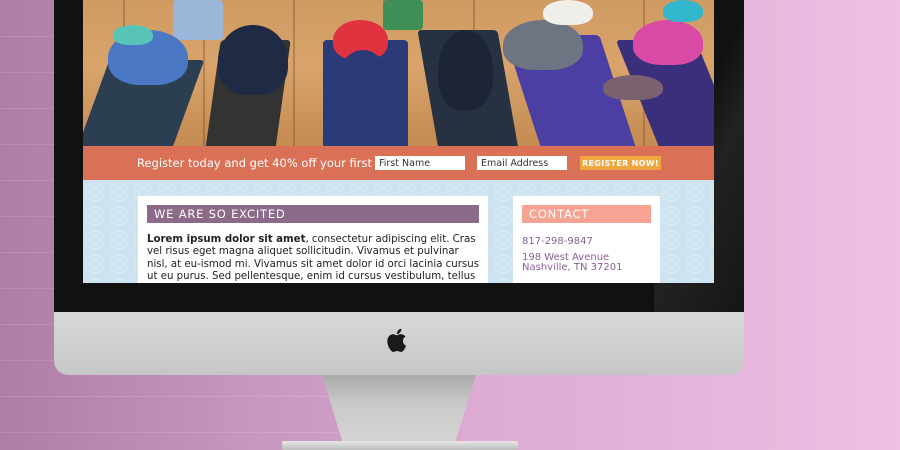 This screenshot has height=450, width=900. What do you see at coordinates (557, 241) in the screenshot?
I see `contact-phone: 817-298-9847` at bounding box center [557, 241].